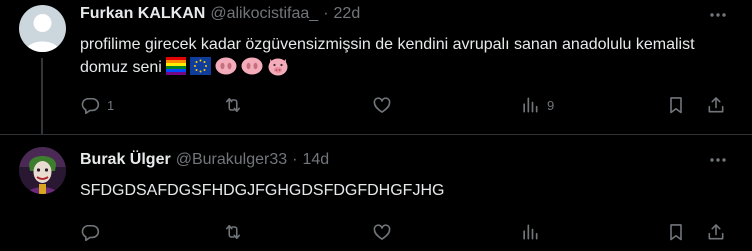 The width and height of the screenshot is (752, 251). What do you see at coordinates (278, 67) in the screenshot?
I see `pig-face-icon` at bounding box center [278, 67].